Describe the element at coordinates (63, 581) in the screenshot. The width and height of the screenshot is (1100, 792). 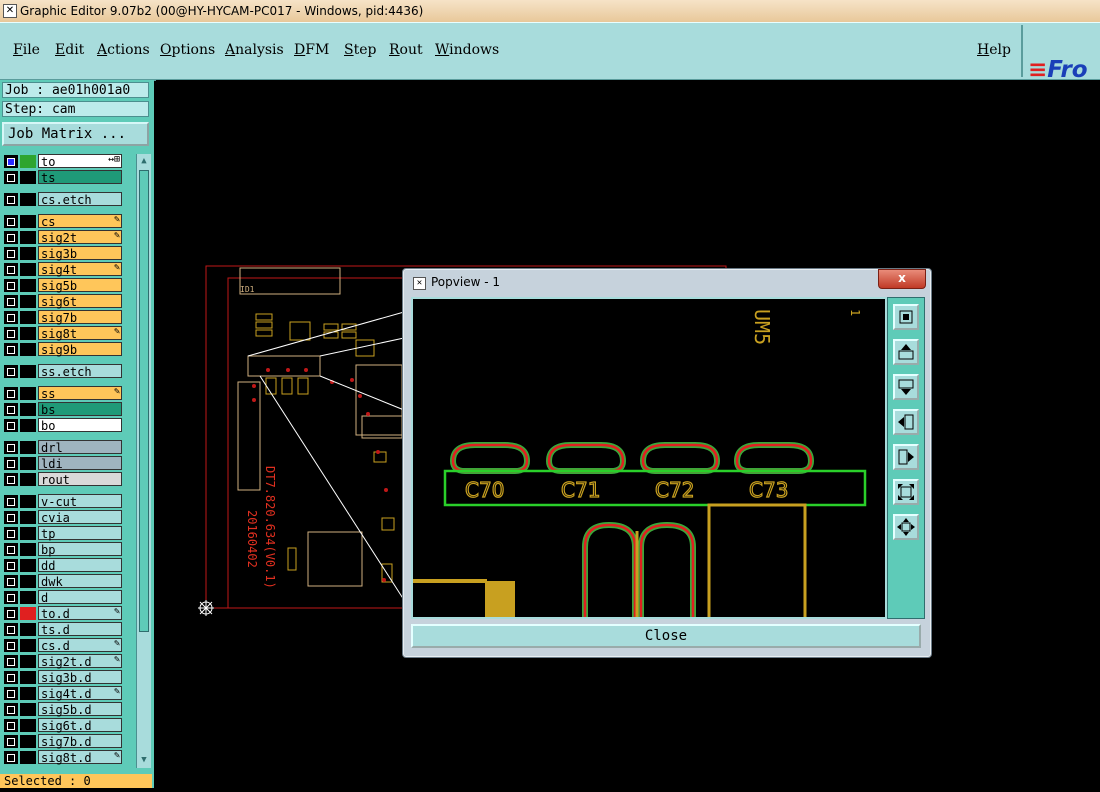
I see `layer-row: dwk` at that location.